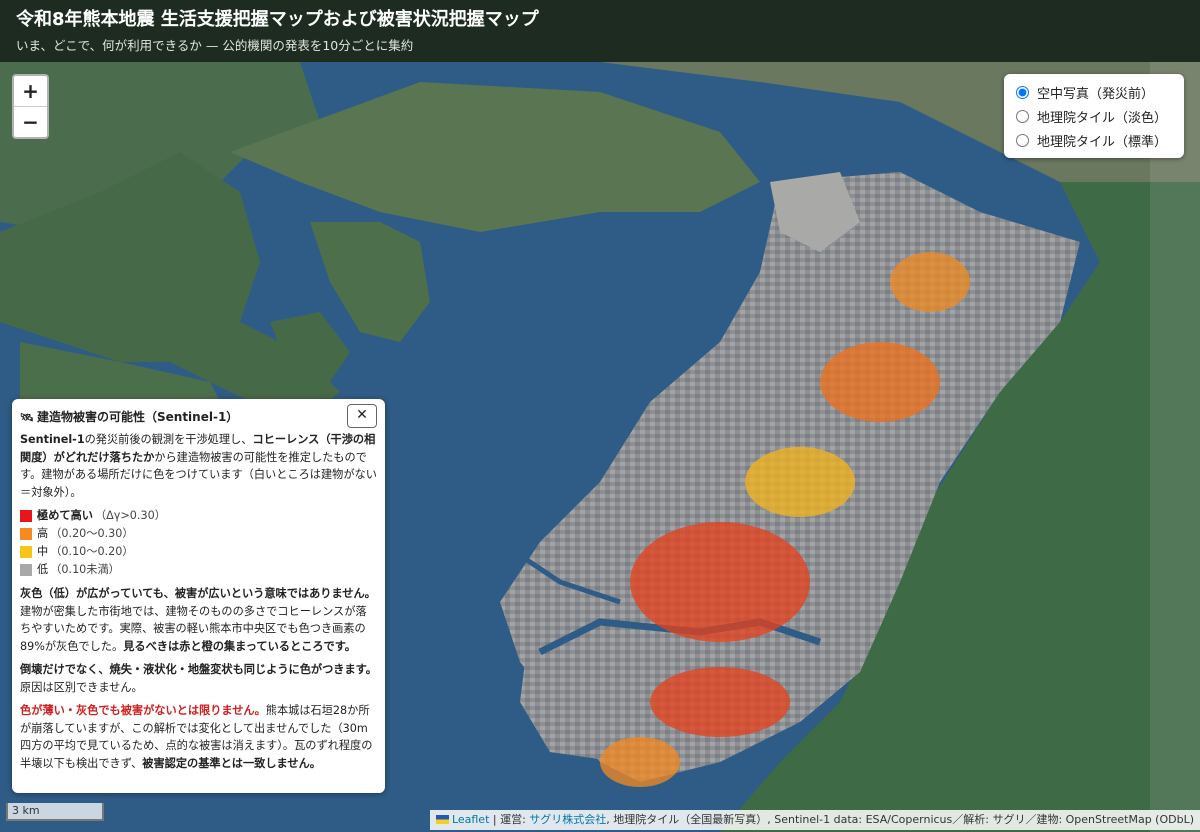 This screenshot has width=1200, height=832. What do you see at coordinates (26, 534) in the screenshot?
I see `swatch-high` at bounding box center [26, 534].